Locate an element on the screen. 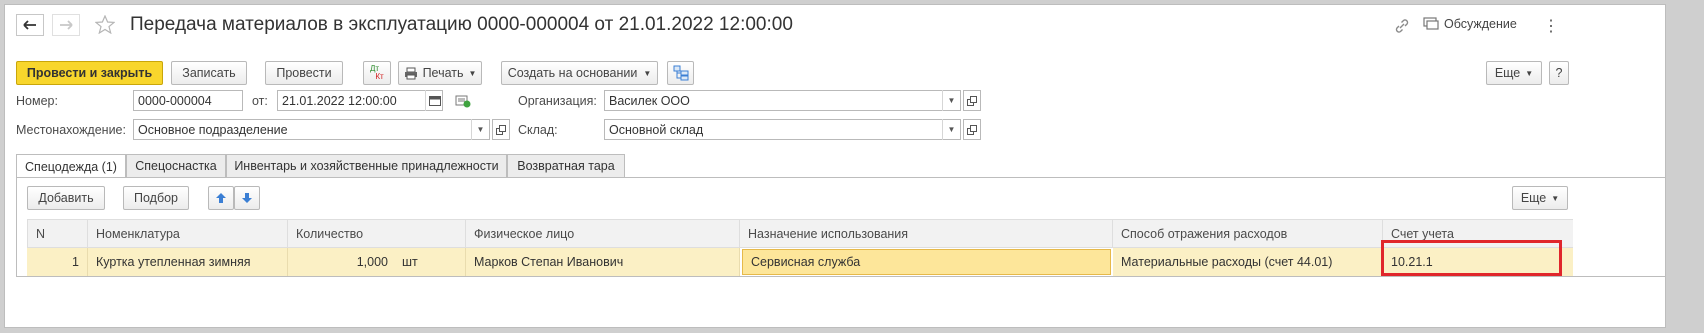 The height and width of the screenshot is (333, 1704). create-based-on-button: Создать на основании ▼ is located at coordinates (579, 73).